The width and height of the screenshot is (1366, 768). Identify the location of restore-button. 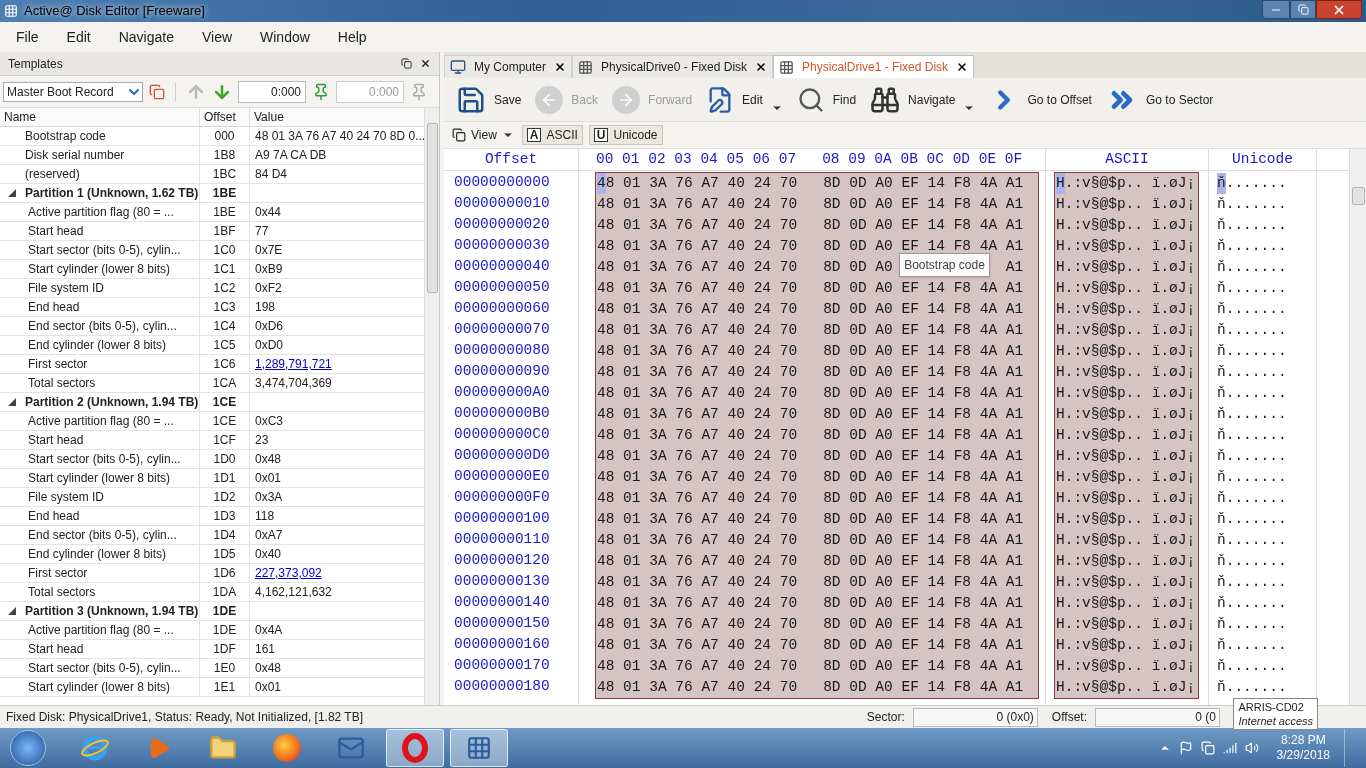
(1303, 9).